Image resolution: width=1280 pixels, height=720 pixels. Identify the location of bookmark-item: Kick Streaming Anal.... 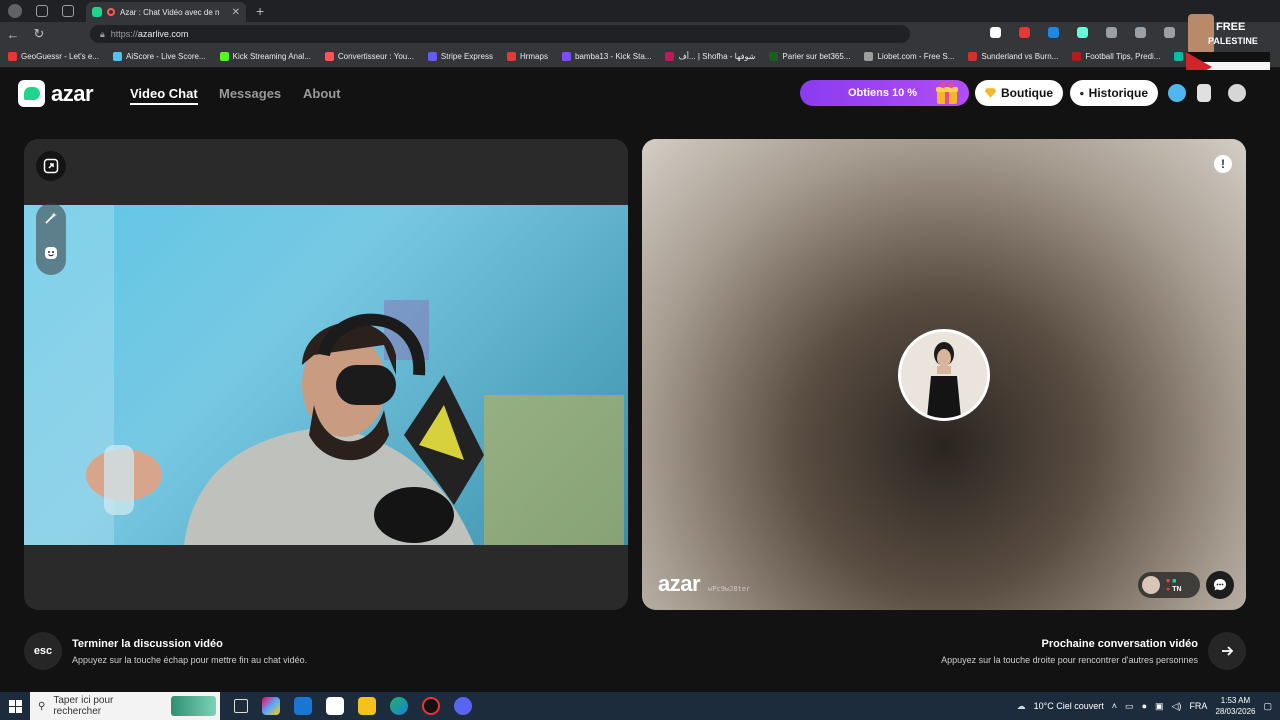
(265, 56).